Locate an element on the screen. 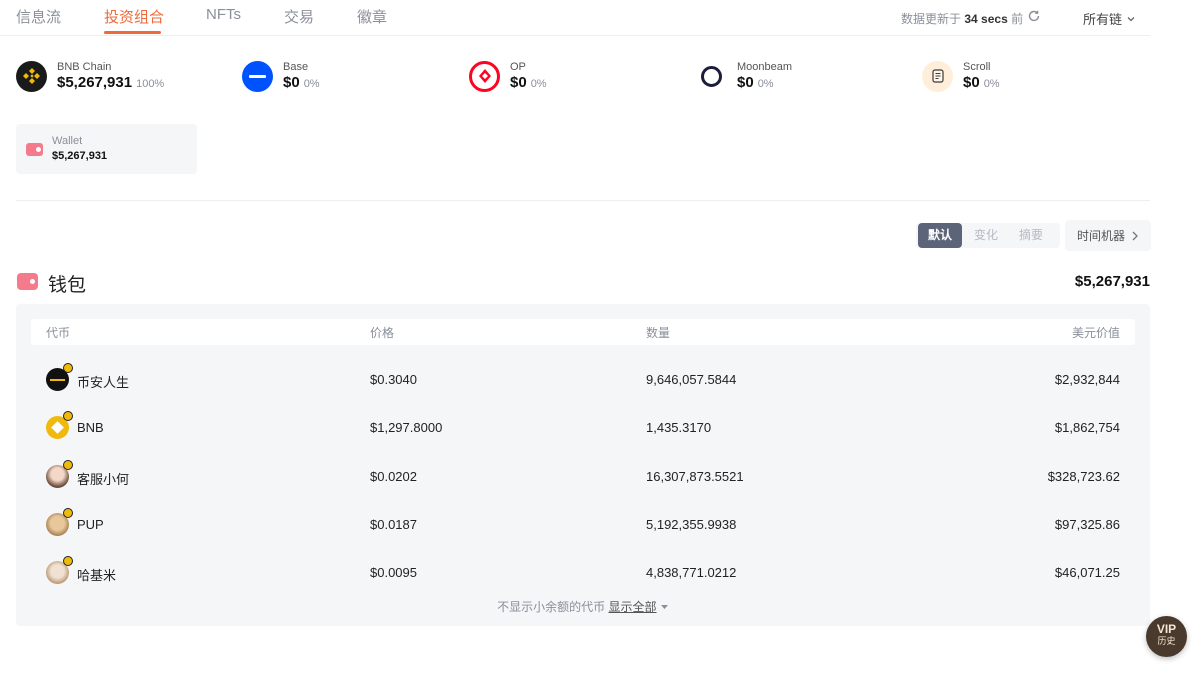 Image resolution: width=1200 pixels, height=694 pixels. chain-name: BNB Chain is located at coordinates (84, 66).